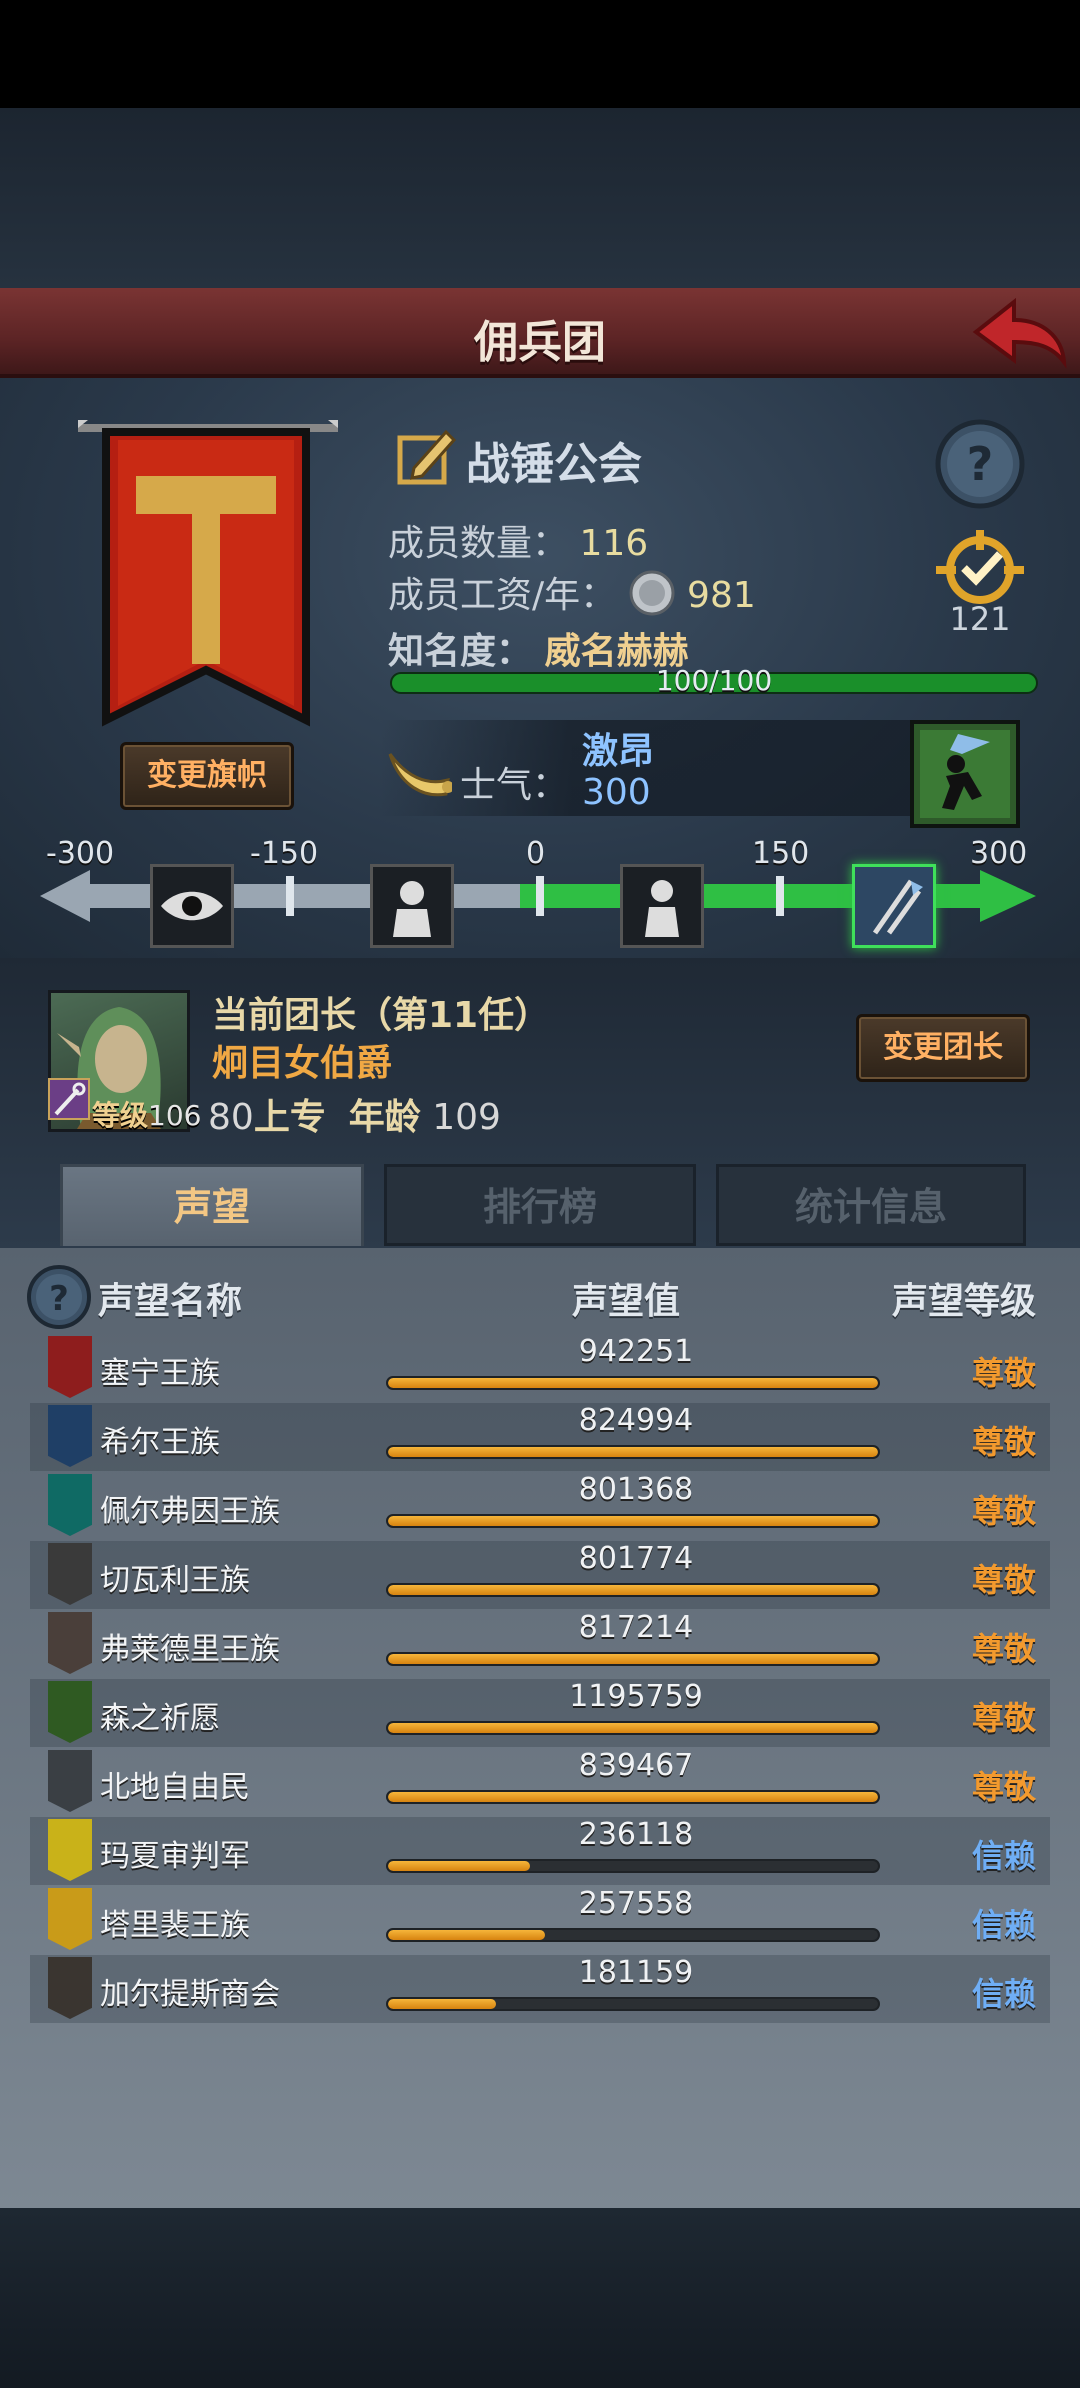  Describe the element at coordinates (540, 1920) in the screenshot. I see `list-item: 塔里裴王族 257558 信赖` at that location.